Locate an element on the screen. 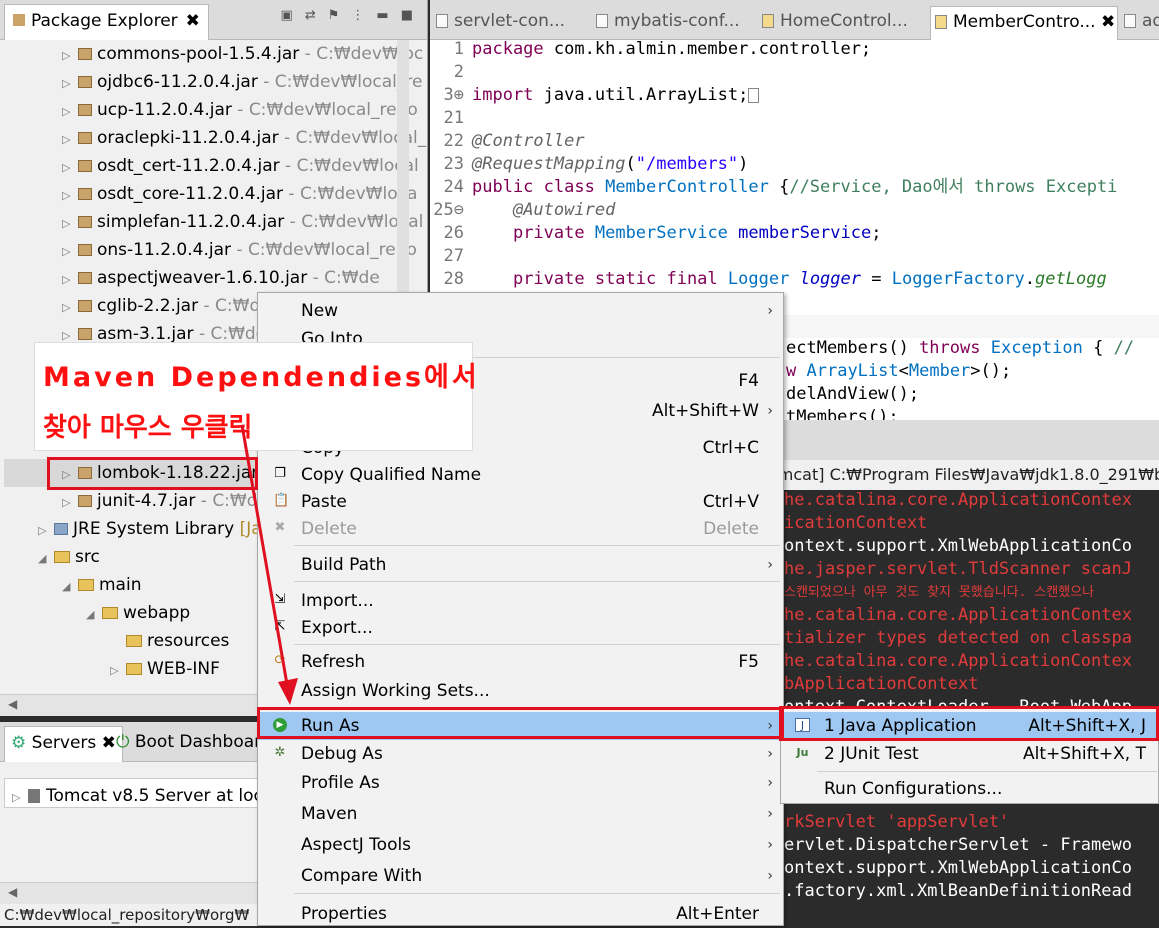  item-name: webapp is located at coordinates (157, 613).